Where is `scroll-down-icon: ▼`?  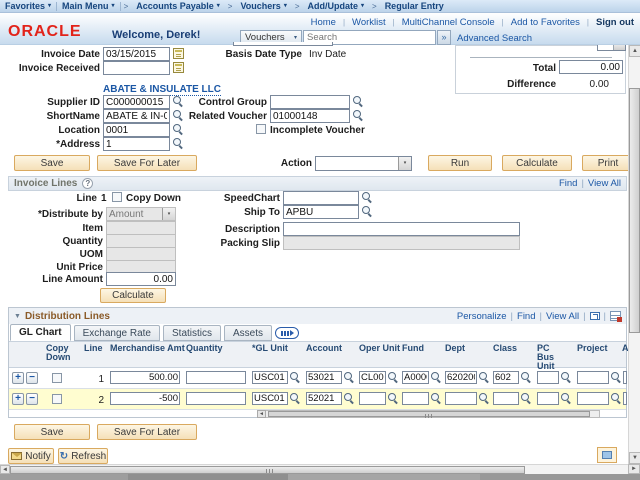
scroll-down-icon: ▼ is located at coordinates (634, 458).